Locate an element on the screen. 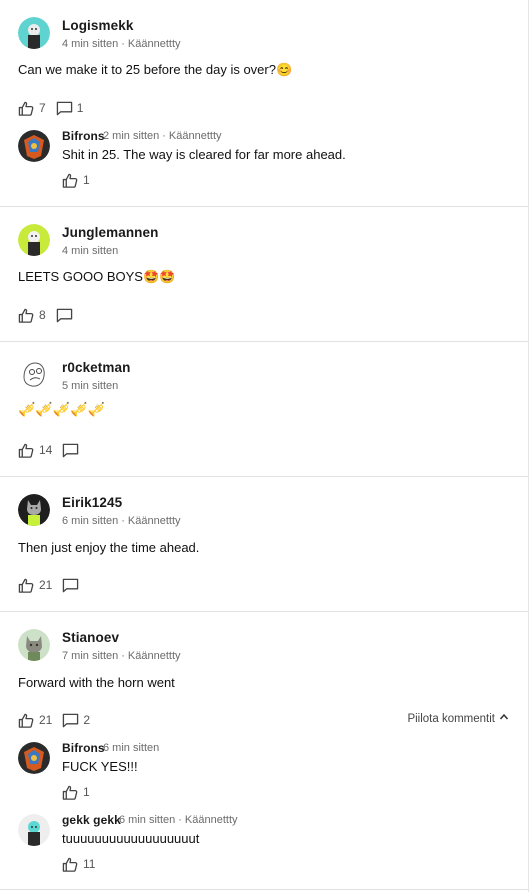 The image size is (532, 892). like-button: 8 is located at coordinates (32, 315).